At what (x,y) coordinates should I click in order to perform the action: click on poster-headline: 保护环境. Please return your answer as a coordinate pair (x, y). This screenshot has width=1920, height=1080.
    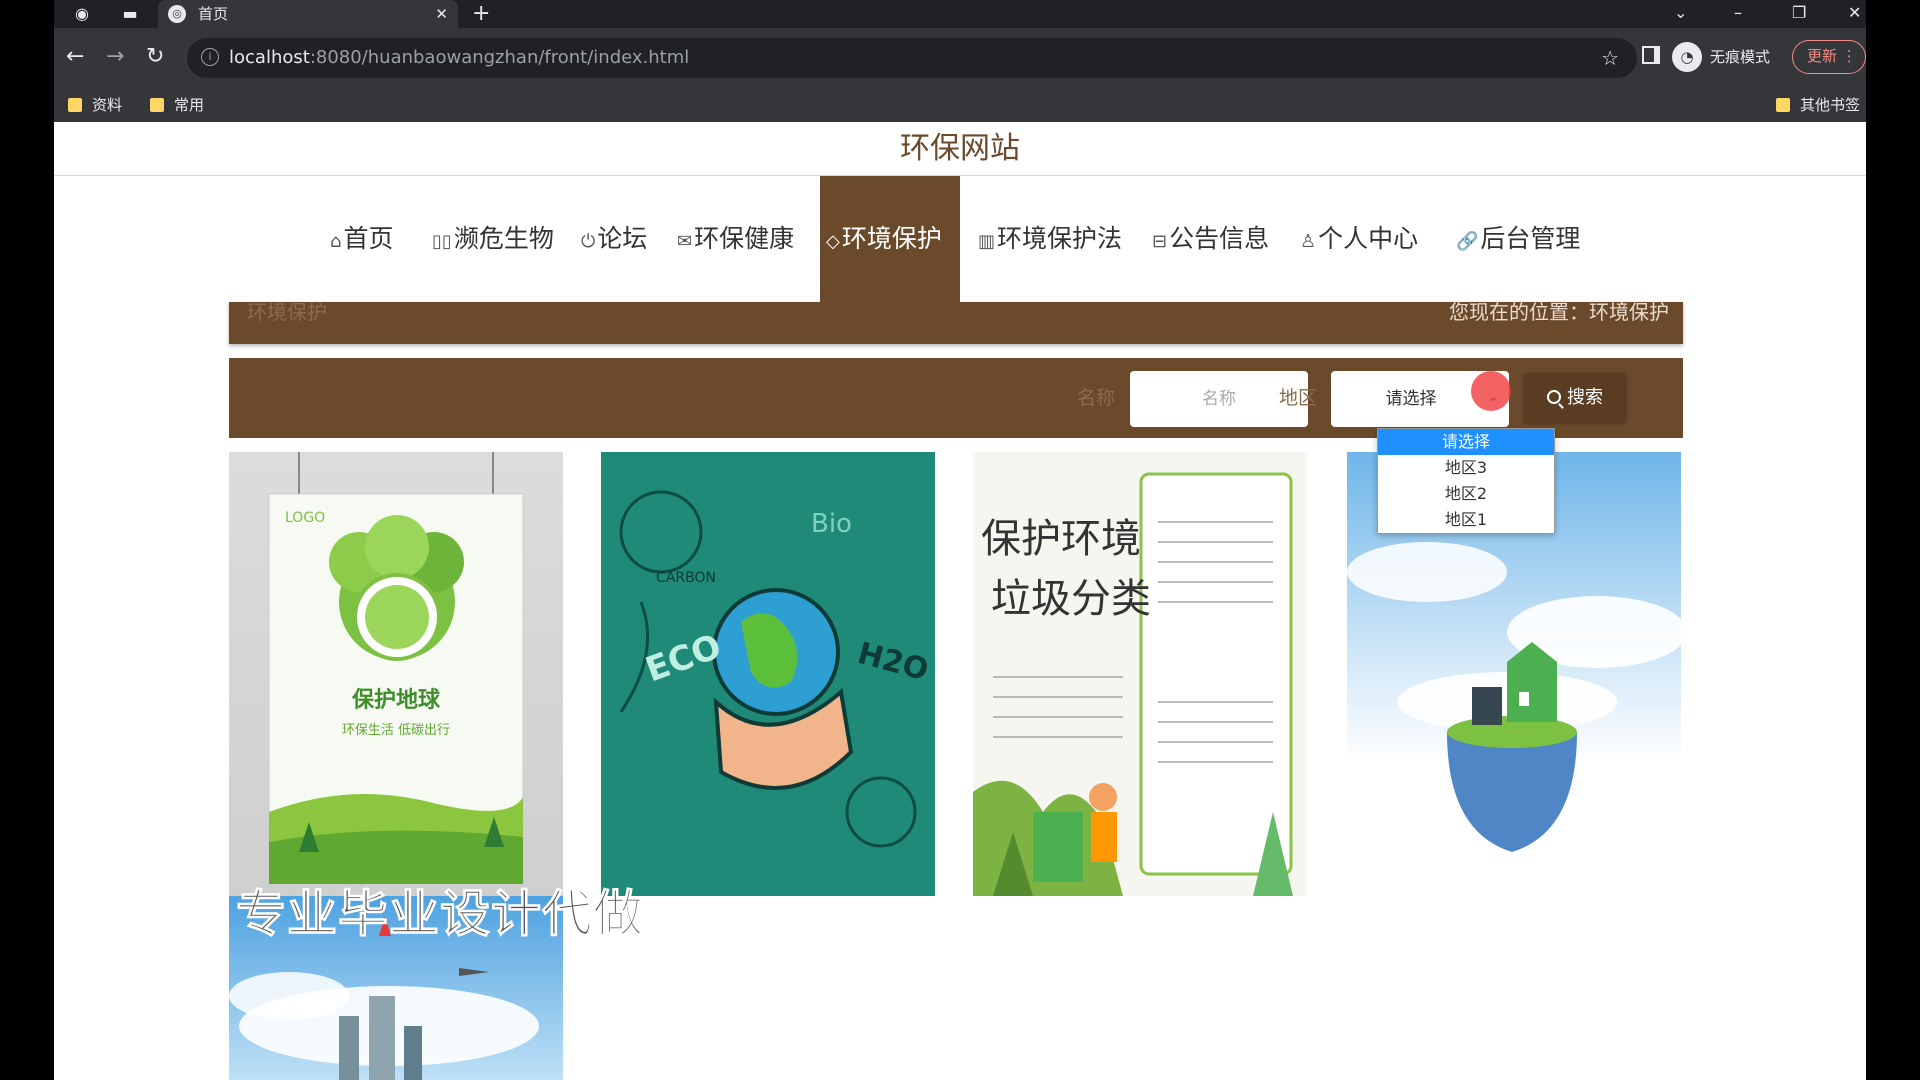
    Looking at the image, I should click on (1061, 539).